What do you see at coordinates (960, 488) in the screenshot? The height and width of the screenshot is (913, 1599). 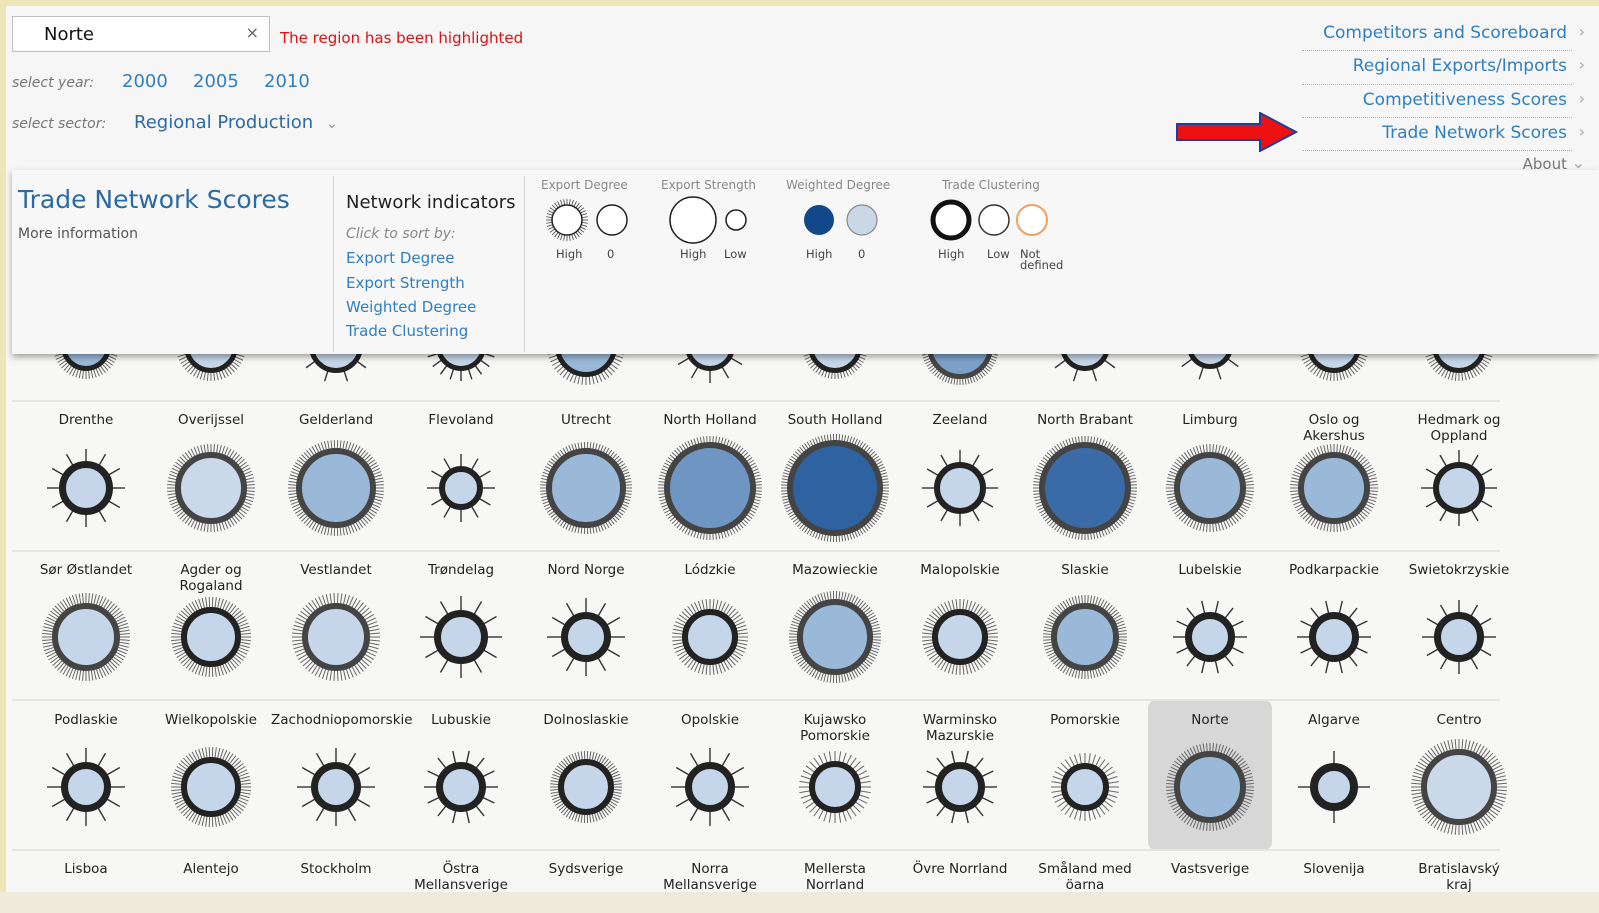 I see `region-glyph-zeeland` at bounding box center [960, 488].